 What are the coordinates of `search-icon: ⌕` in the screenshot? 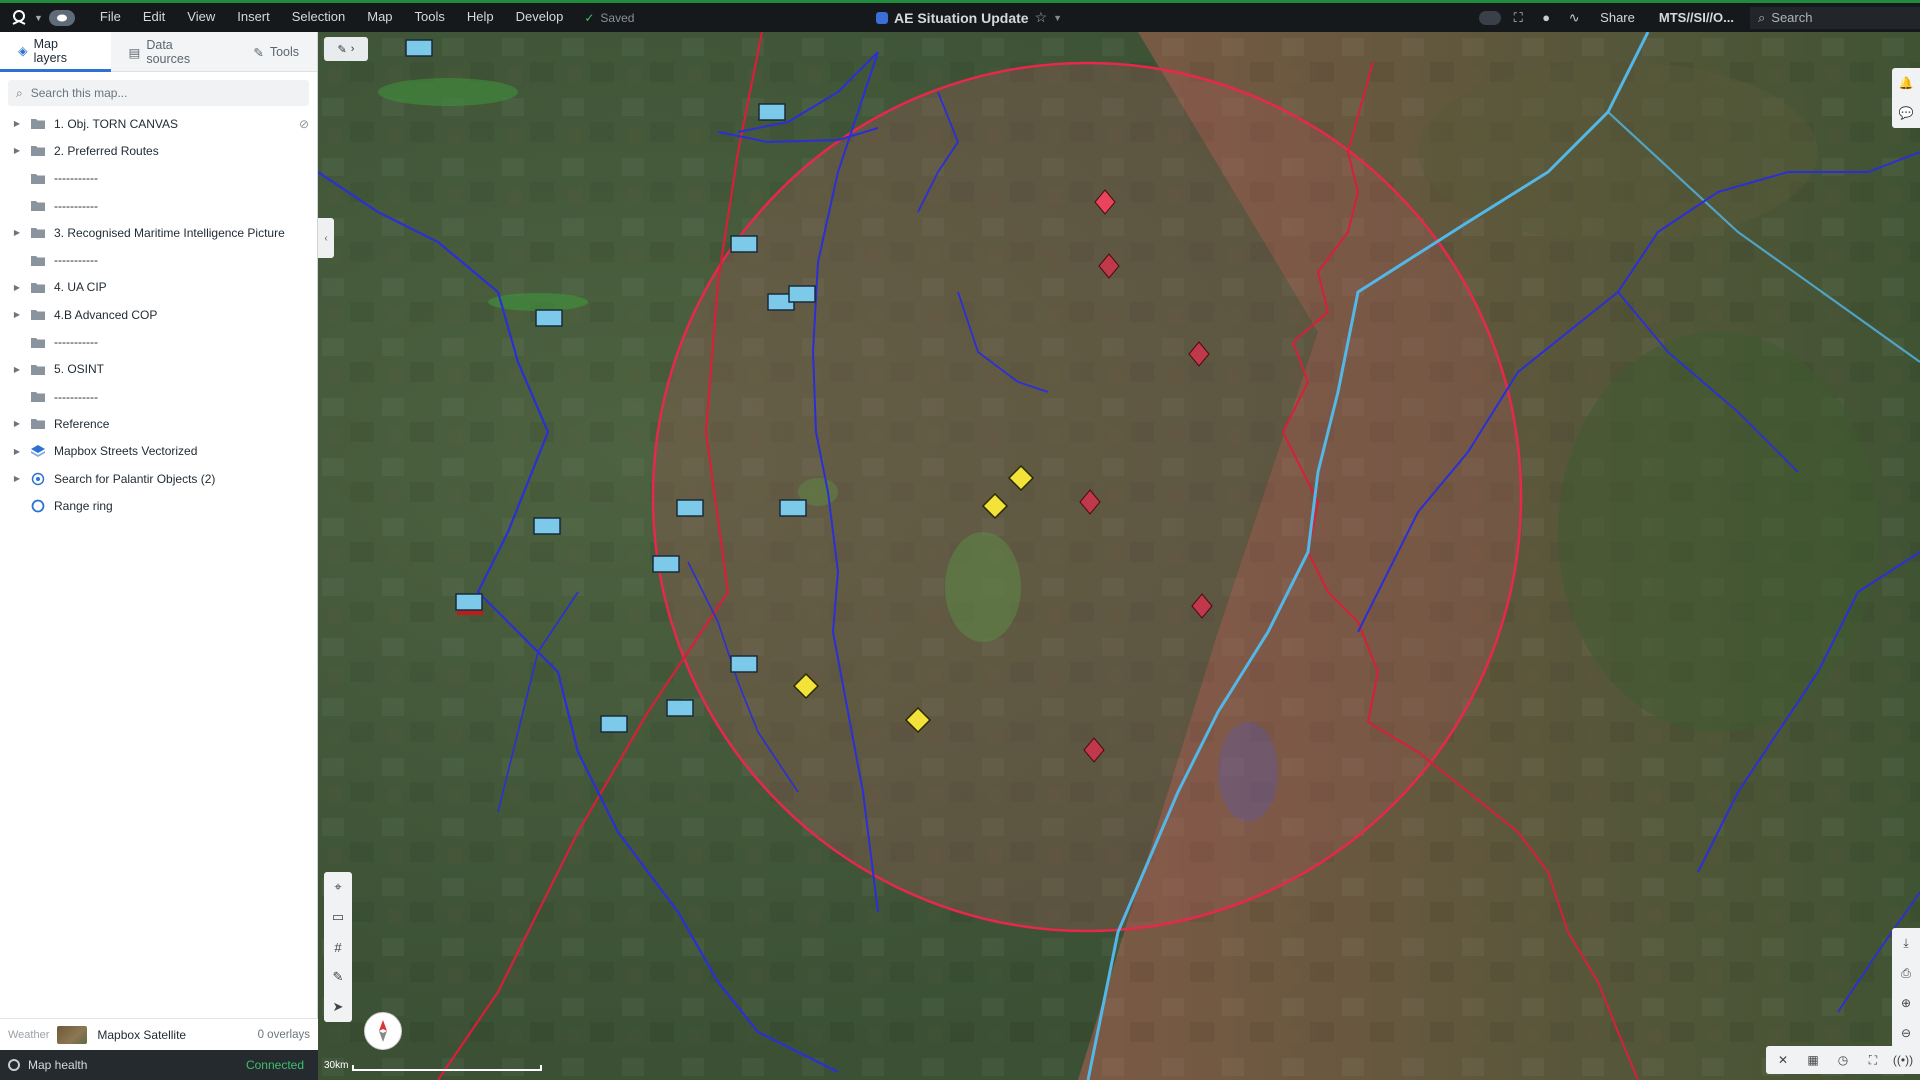 It's located at (19, 92).